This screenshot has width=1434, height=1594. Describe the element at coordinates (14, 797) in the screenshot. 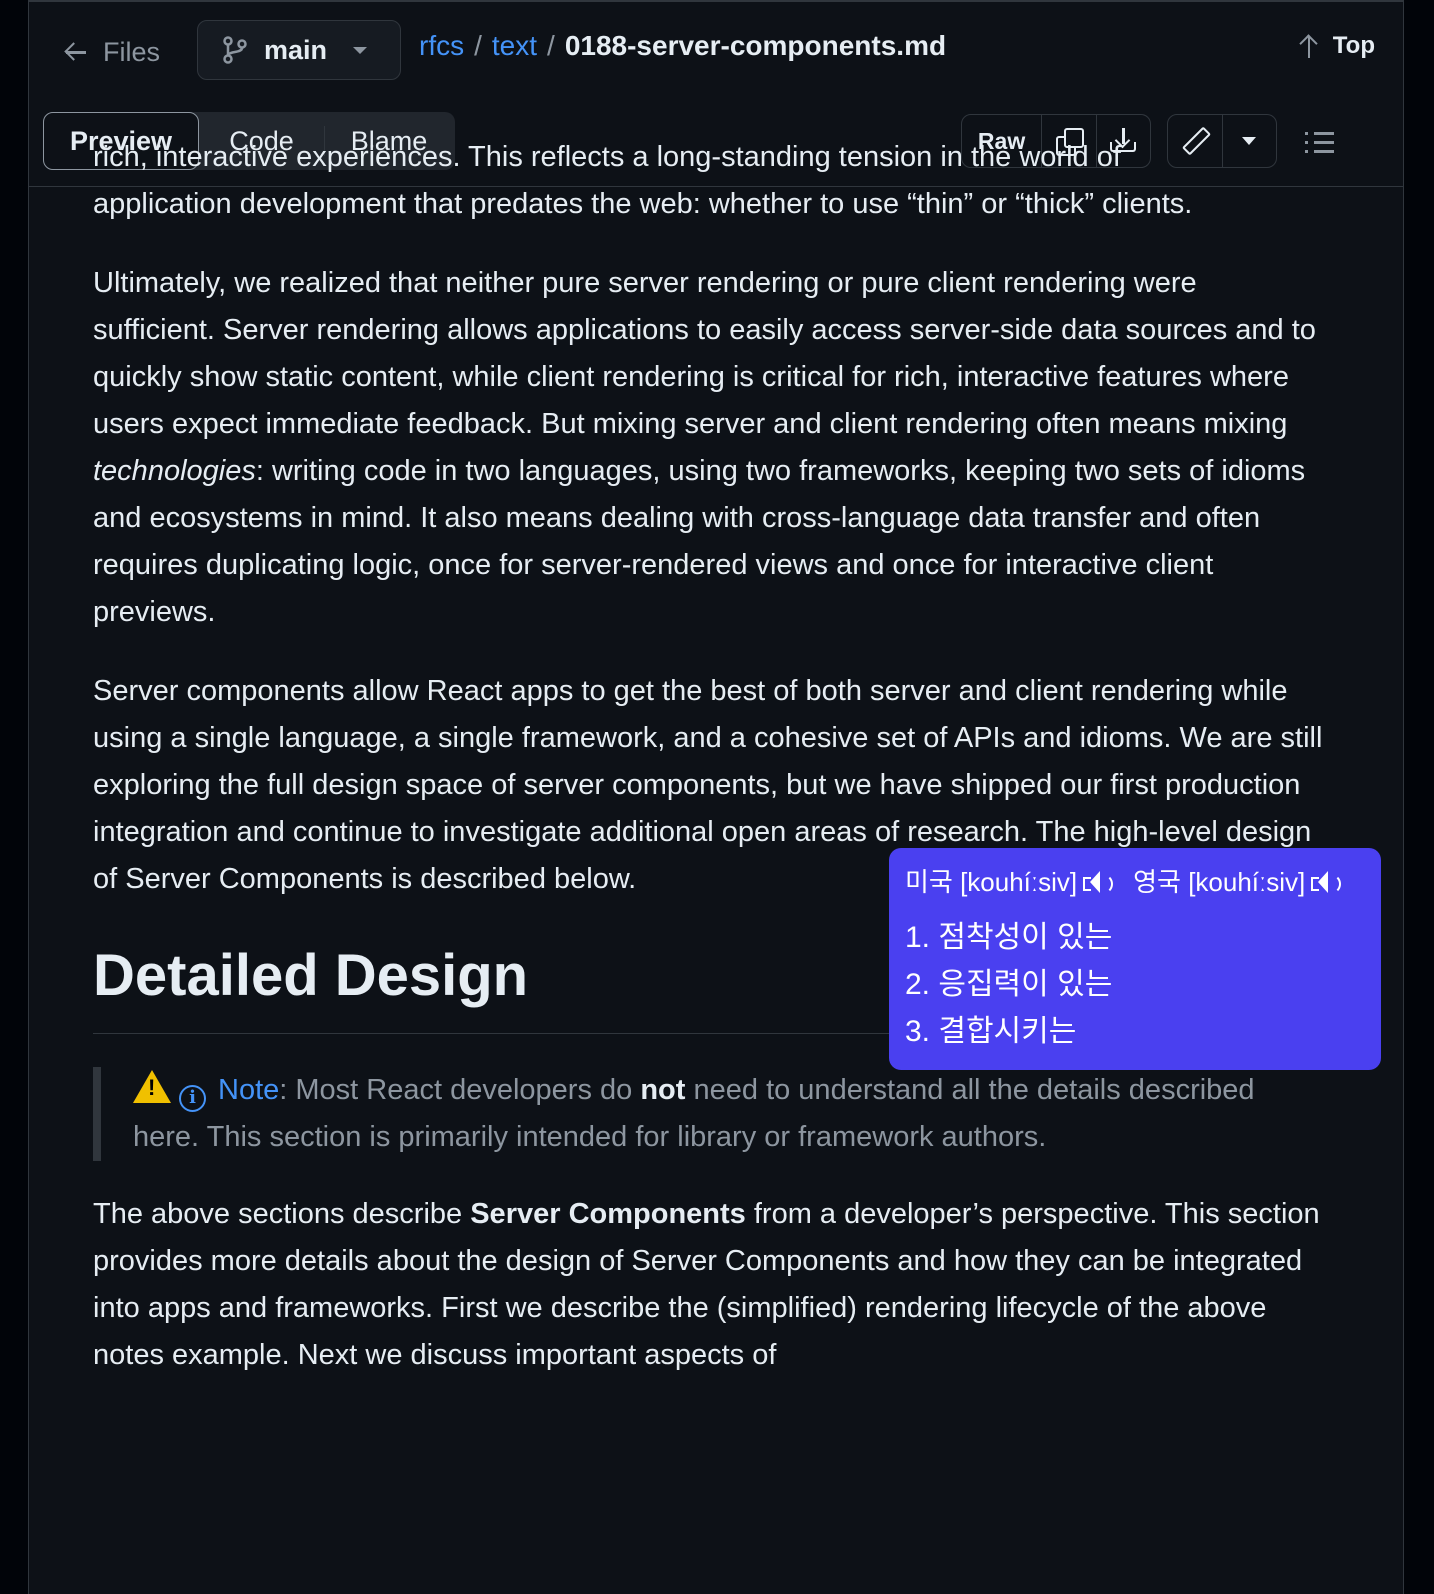

I see `left-rail` at that location.